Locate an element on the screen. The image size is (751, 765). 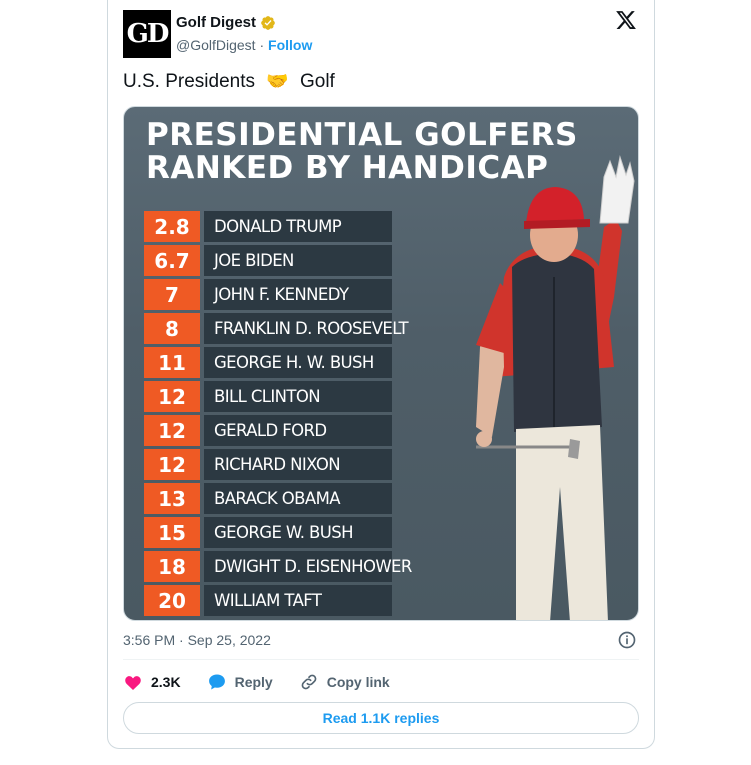
ranking-handicap: 13 is located at coordinates (172, 498).